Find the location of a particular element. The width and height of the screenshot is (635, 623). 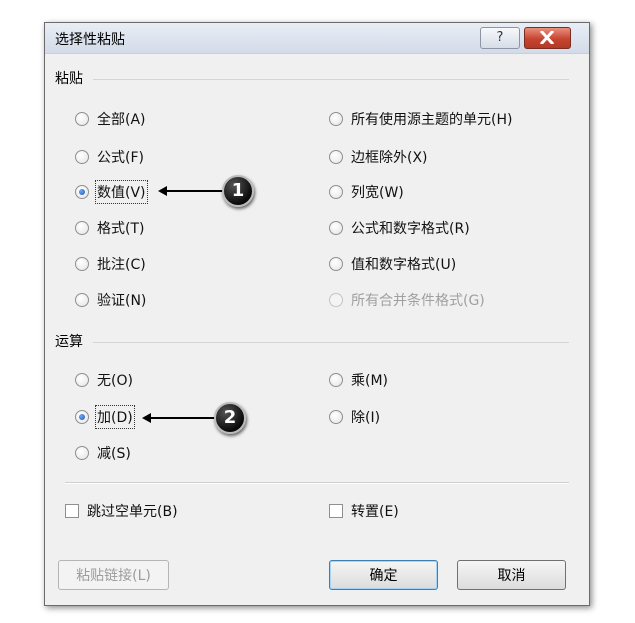

radio-column-widths: 列宽(W) is located at coordinates (366, 192).